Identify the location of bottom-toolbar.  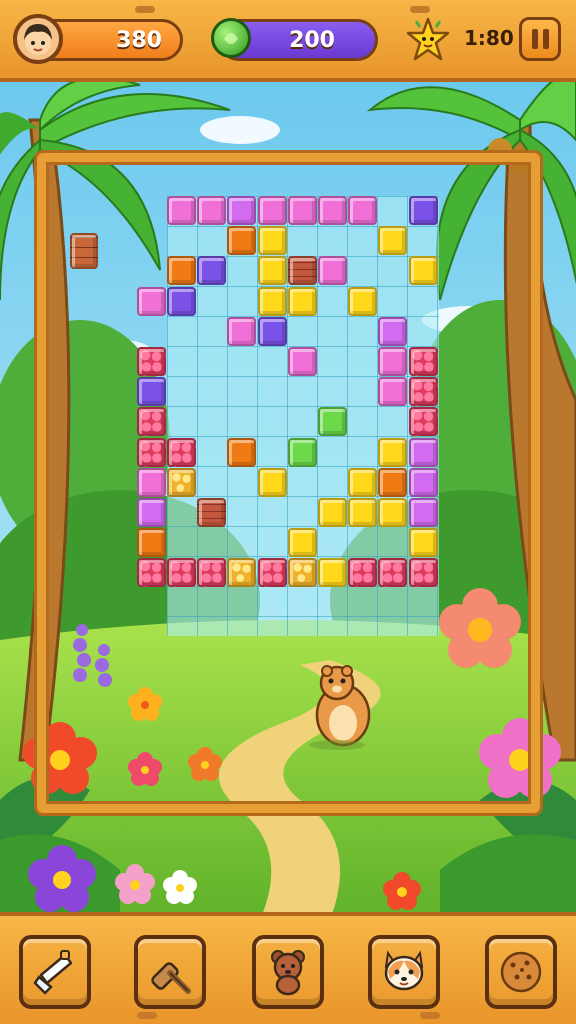
(288, 968).